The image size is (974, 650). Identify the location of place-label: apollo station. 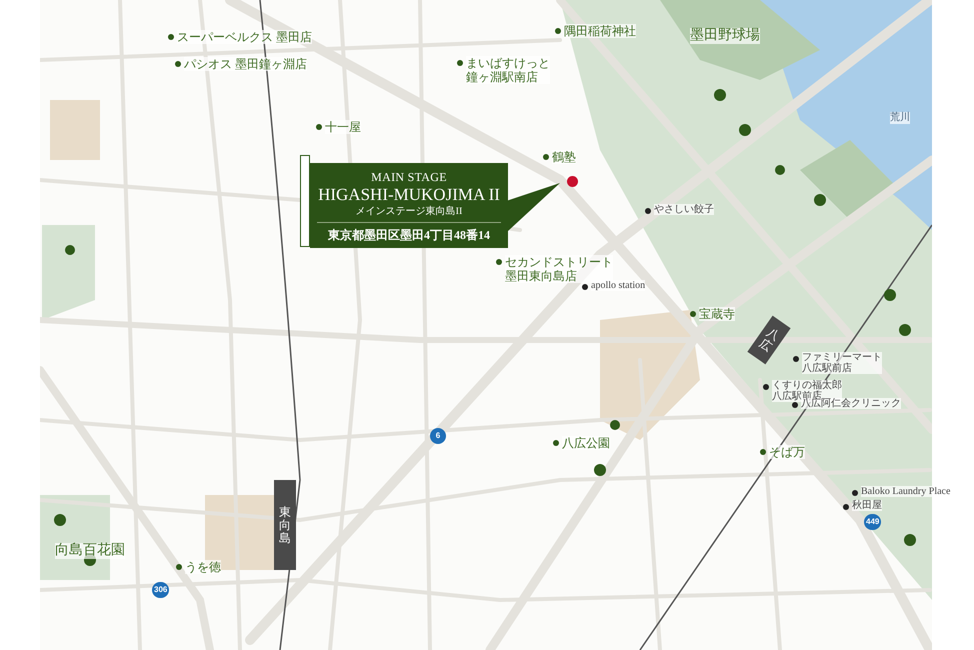
(618, 285).